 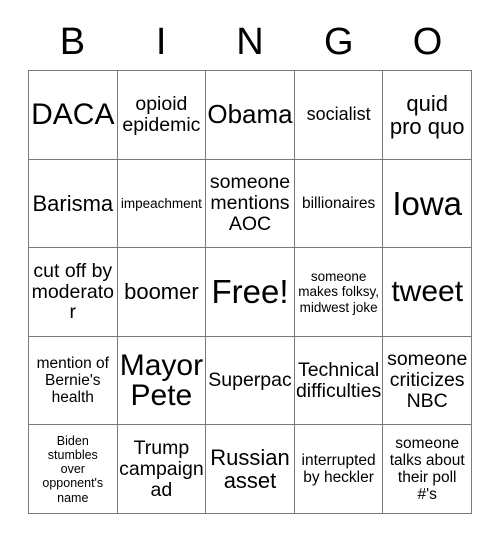 I want to click on bingo-cell-r1c5: quid pro quo, so click(x=427, y=115).